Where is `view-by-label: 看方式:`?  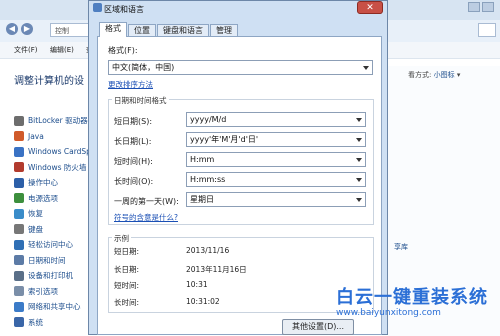
view-by-label: 看方式: is located at coordinates (420, 75).